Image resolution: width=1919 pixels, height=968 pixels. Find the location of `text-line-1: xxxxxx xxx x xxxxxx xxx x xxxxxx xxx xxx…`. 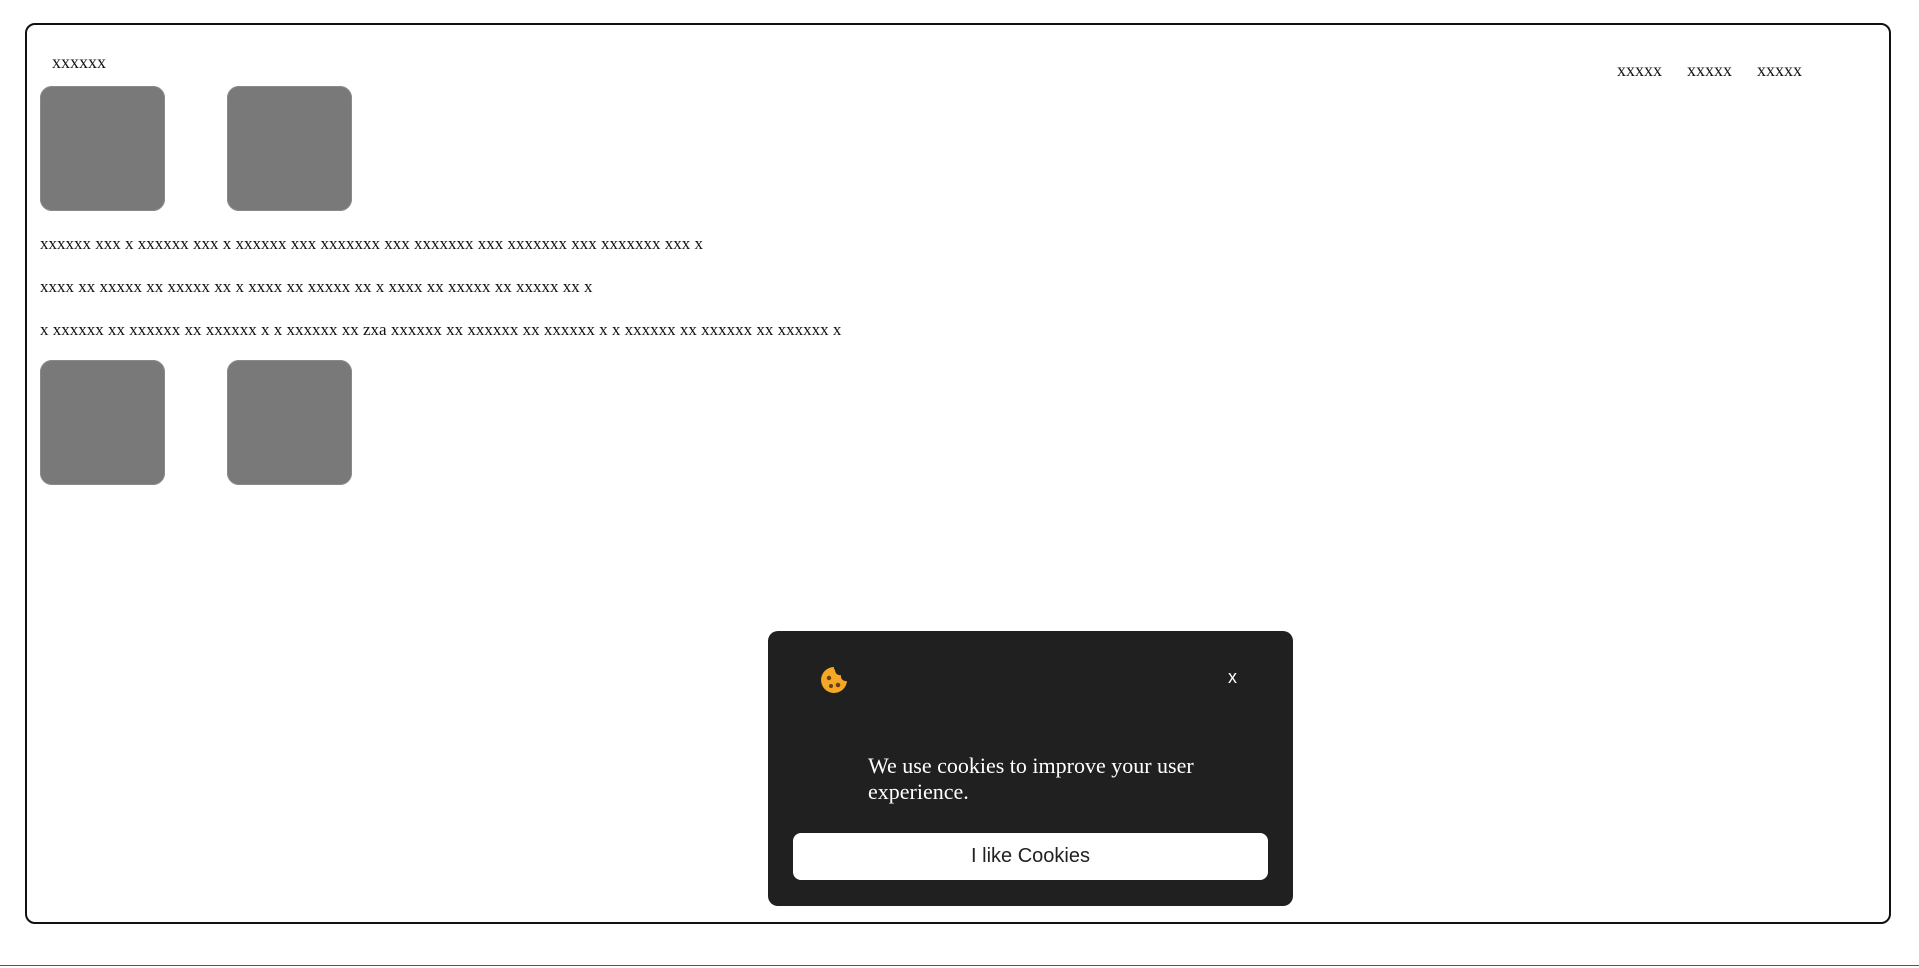

text-line-1: xxxxxx xxx x xxxxxx xxx x xxxxxx xxx xxx… is located at coordinates (371, 243).